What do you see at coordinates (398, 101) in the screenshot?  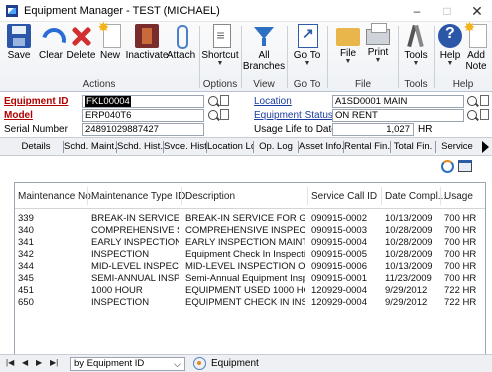 I see `location-field: A1SD0001 MAIN` at bounding box center [398, 101].